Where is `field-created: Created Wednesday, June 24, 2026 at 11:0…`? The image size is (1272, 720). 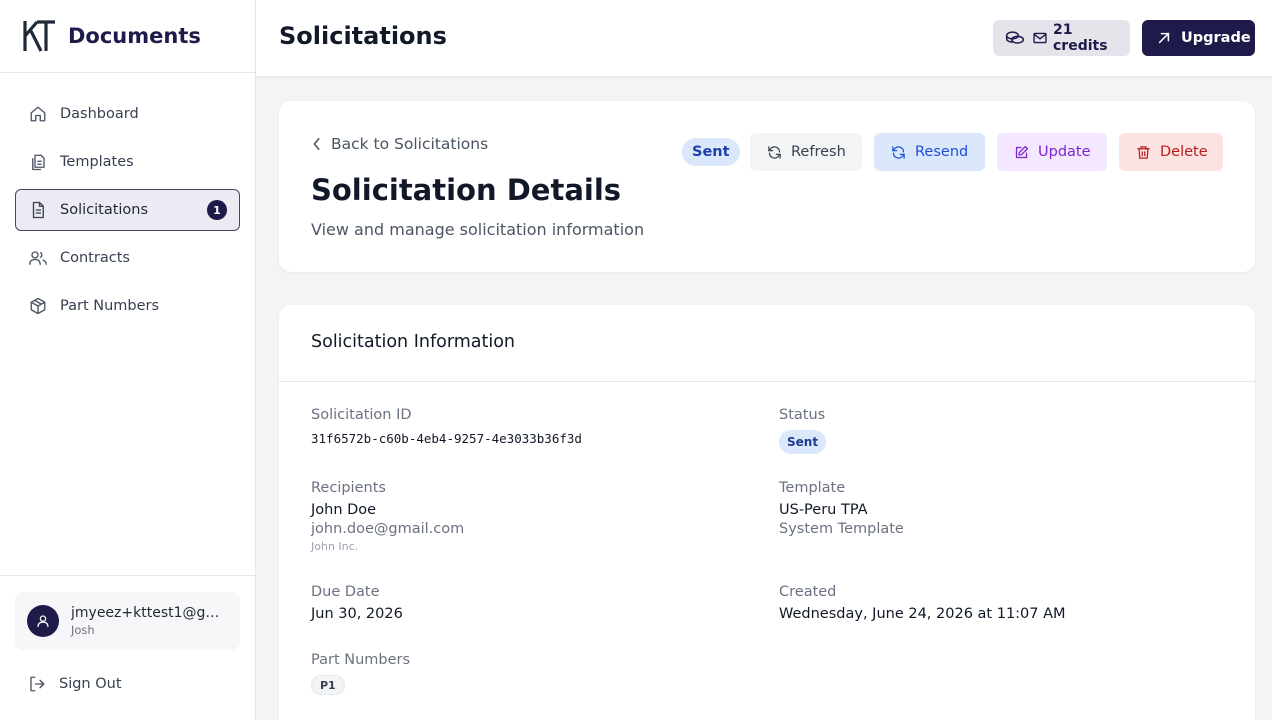
field-created: Created Wednesday, June 24, 2026 at 11:0… is located at coordinates (922, 603).